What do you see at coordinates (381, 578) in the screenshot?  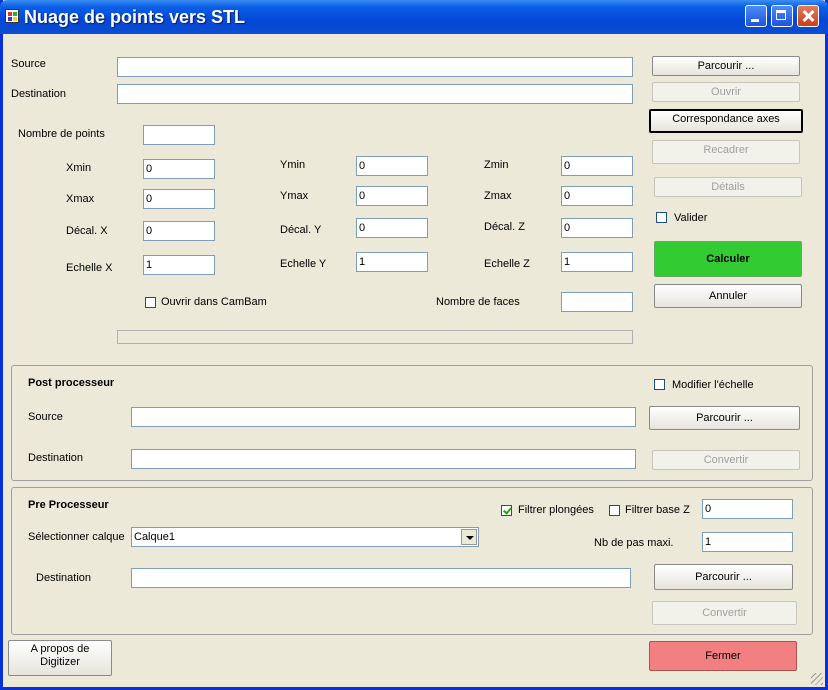 I see `pre-destination-input` at bounding box center [381, 578].